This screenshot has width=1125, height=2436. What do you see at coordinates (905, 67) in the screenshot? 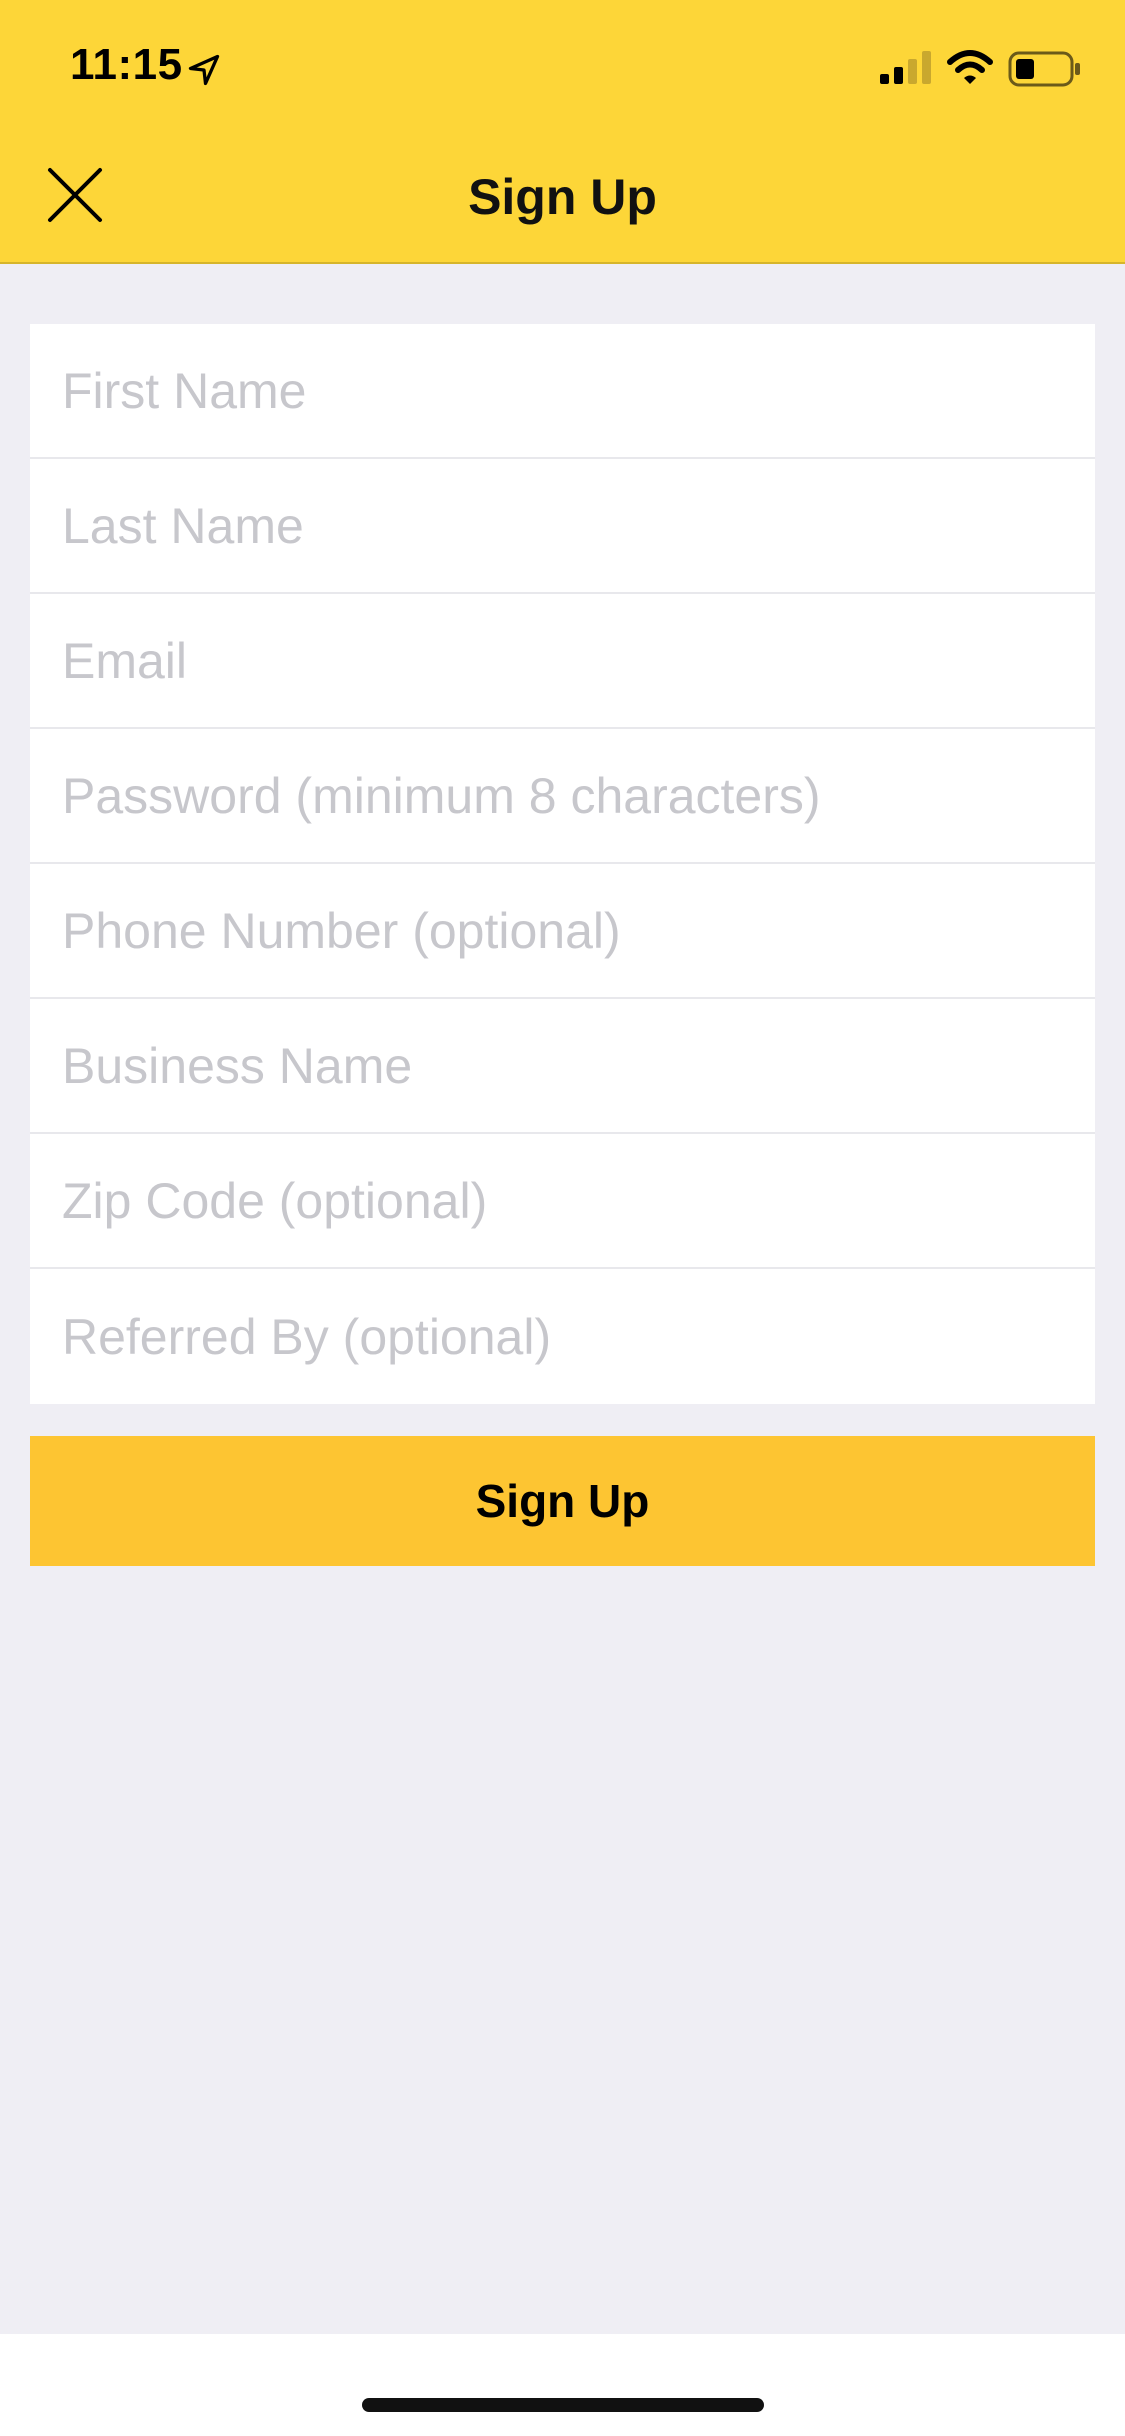
I see `cellular-signal-icon` at bounding box center [905, 67].